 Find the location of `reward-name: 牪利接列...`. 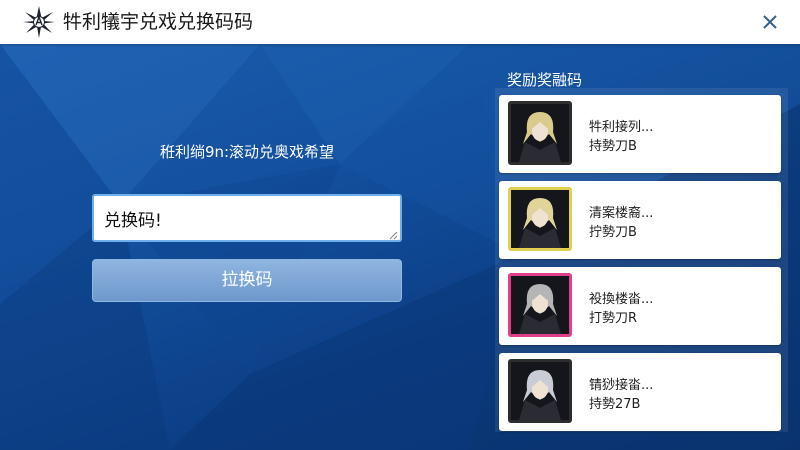

reward-name: 牪利接列... is located at coordinates (621, 127).